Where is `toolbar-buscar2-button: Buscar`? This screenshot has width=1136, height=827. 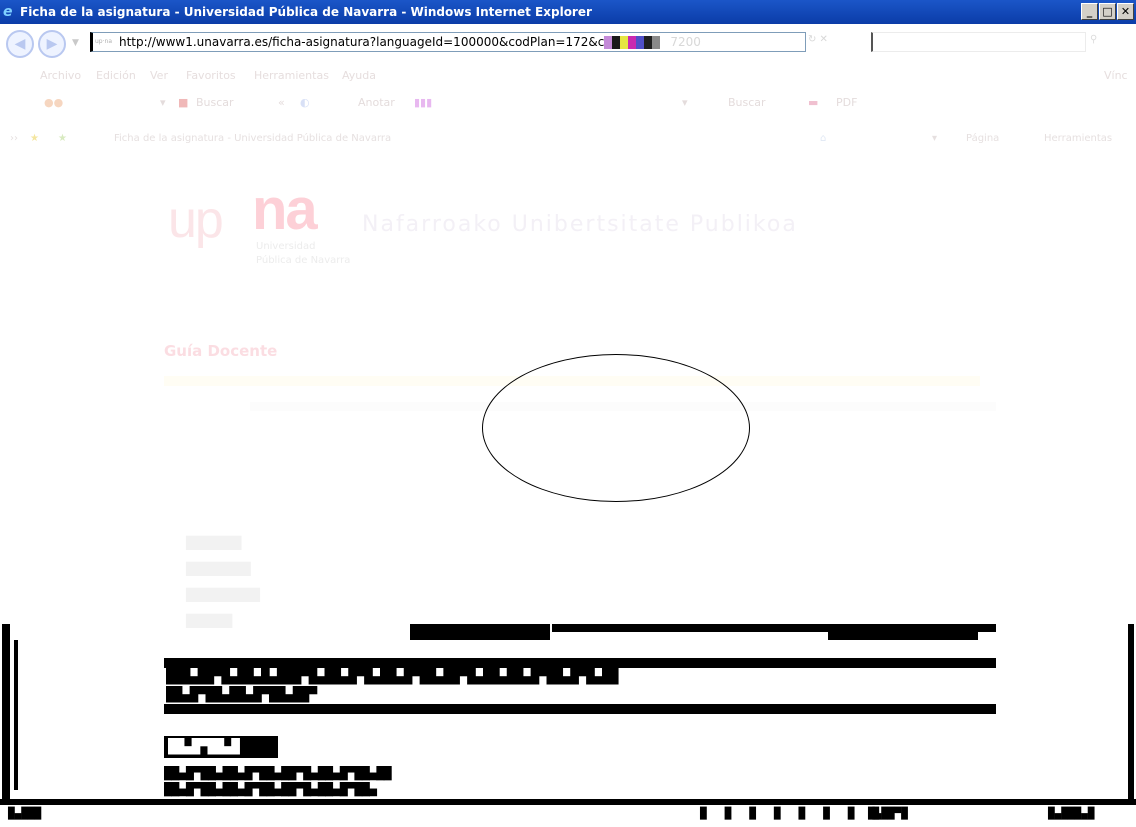
toolbar-buscar2-button: Buscar is located at coordinates (747, 102).